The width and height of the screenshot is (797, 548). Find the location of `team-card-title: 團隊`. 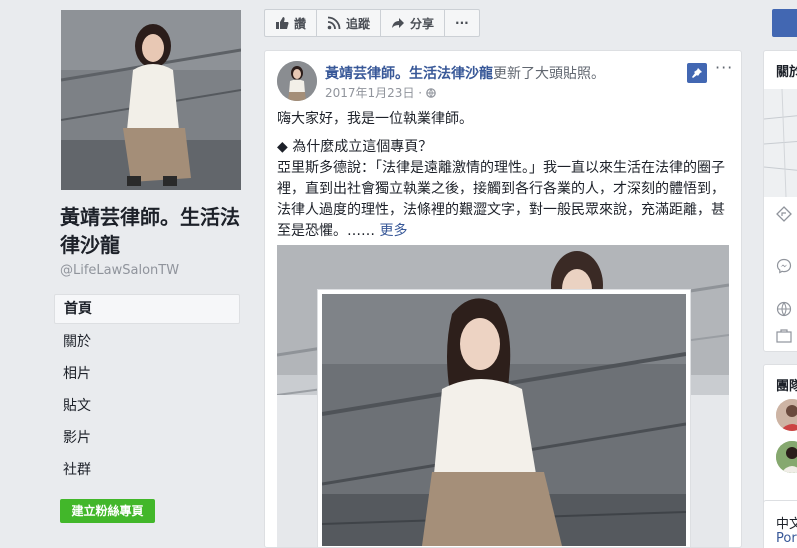

team-card-title: 團隊 is located at coordinates (786, 386).